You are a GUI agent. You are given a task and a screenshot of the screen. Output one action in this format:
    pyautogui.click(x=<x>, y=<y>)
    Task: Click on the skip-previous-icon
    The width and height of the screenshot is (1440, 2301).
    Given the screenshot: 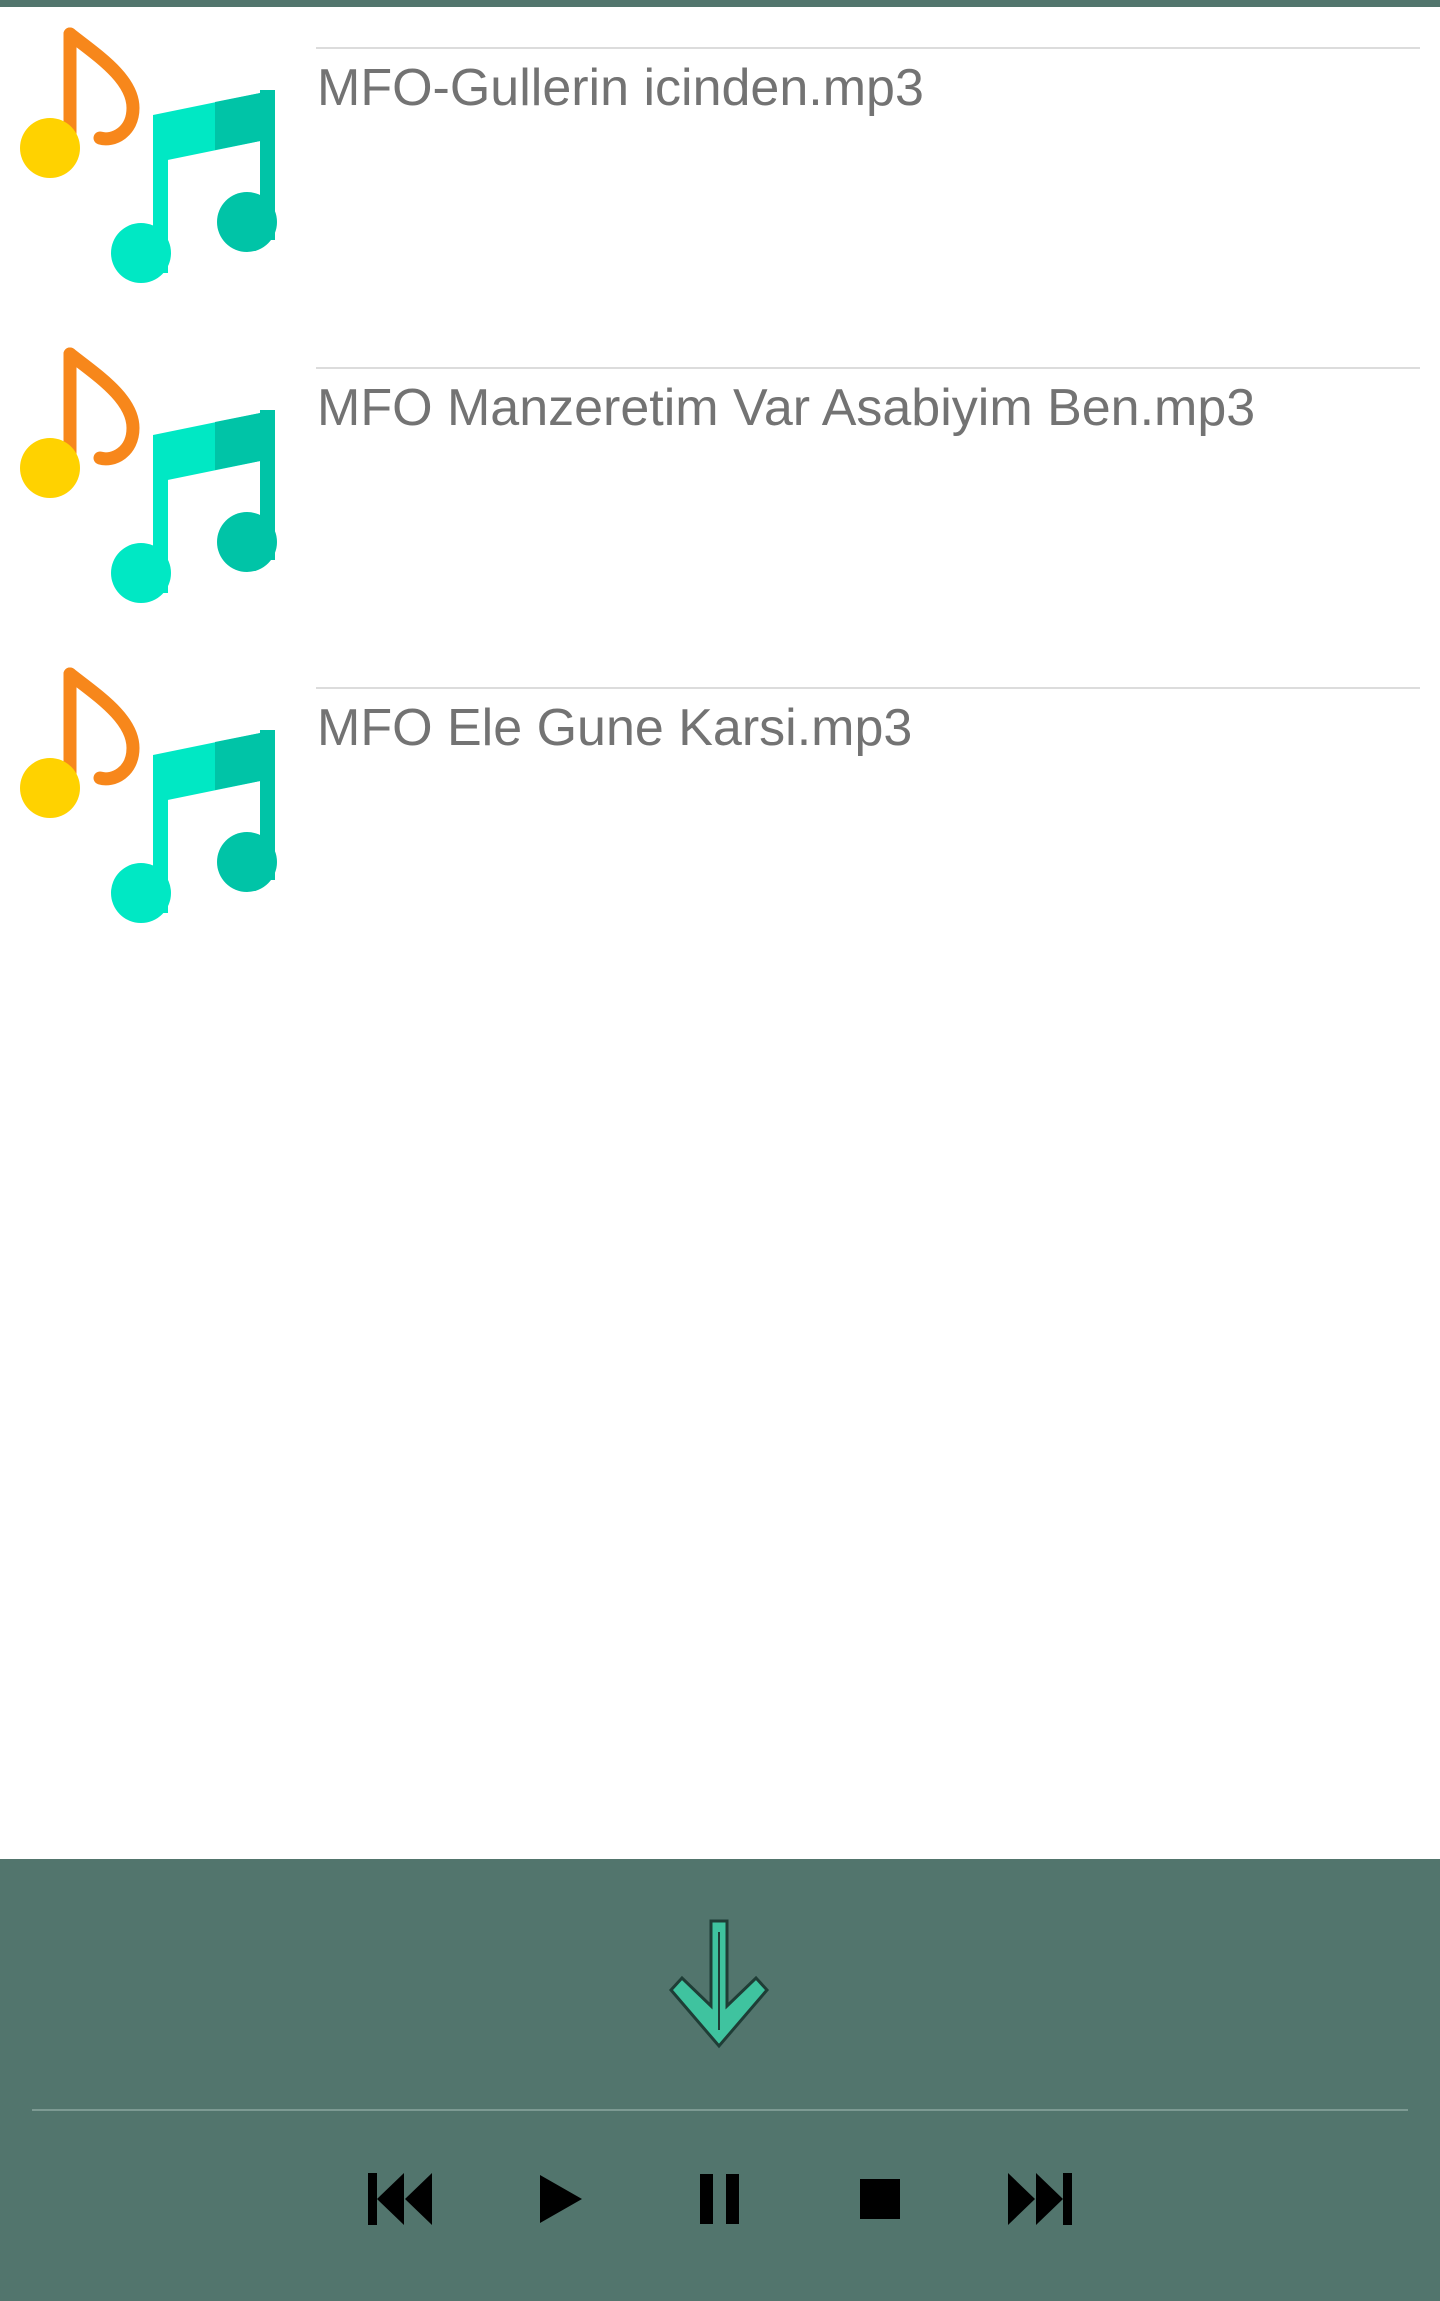 What is the action you would take?
    pyautogui.click(x=400, y=2199)
    